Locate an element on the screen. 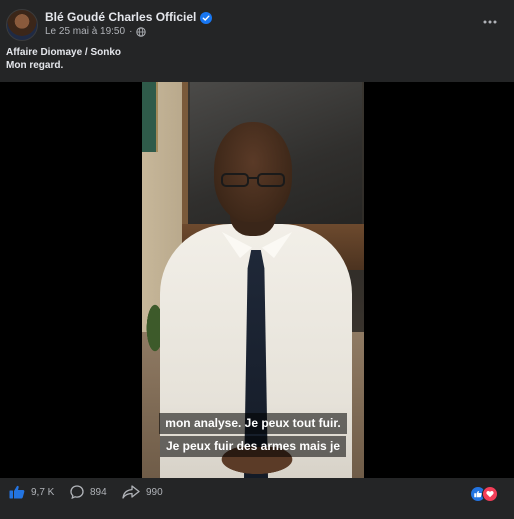 The height and width of the screenshot is (519, 514). comments-stat: 894 is located at coordinates (88, 492).